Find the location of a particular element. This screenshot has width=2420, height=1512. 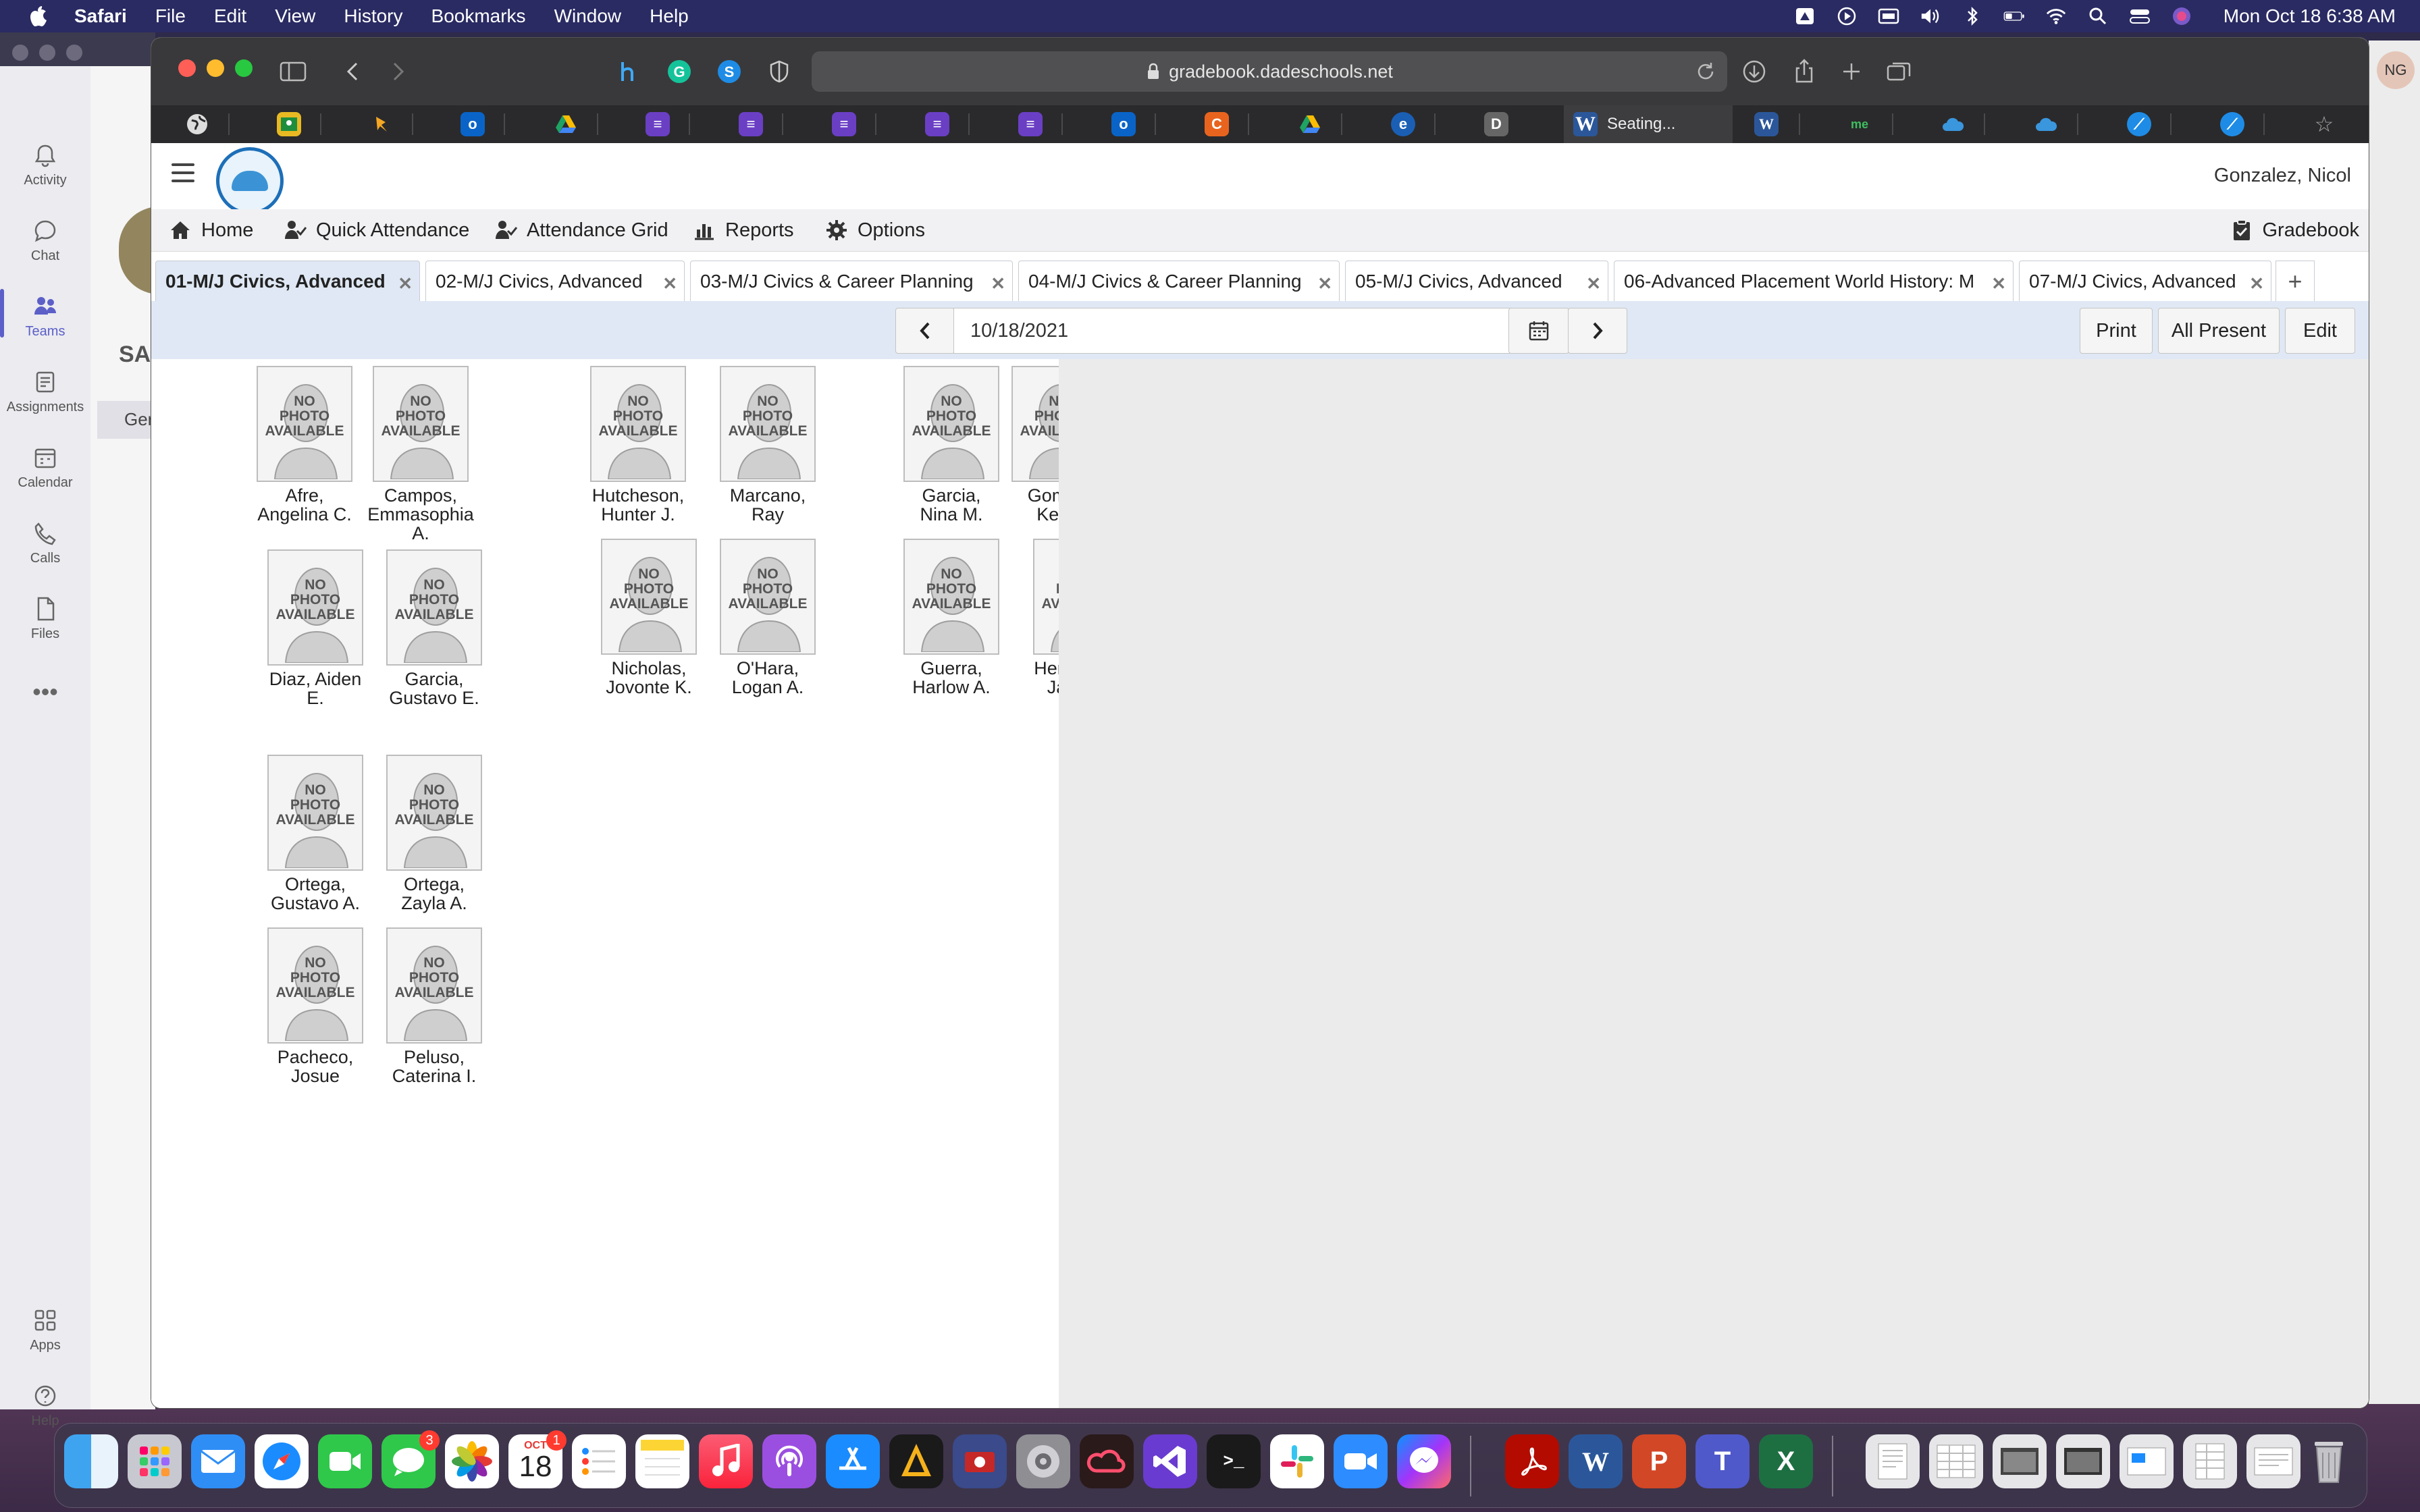

zoom-icon is located at coordinates (1361, 1461).